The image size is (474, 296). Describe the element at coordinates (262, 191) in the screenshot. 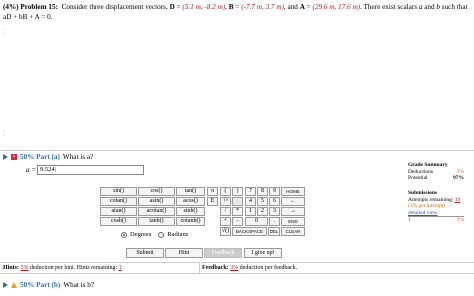

I see `keypad-key: 8` at that location.